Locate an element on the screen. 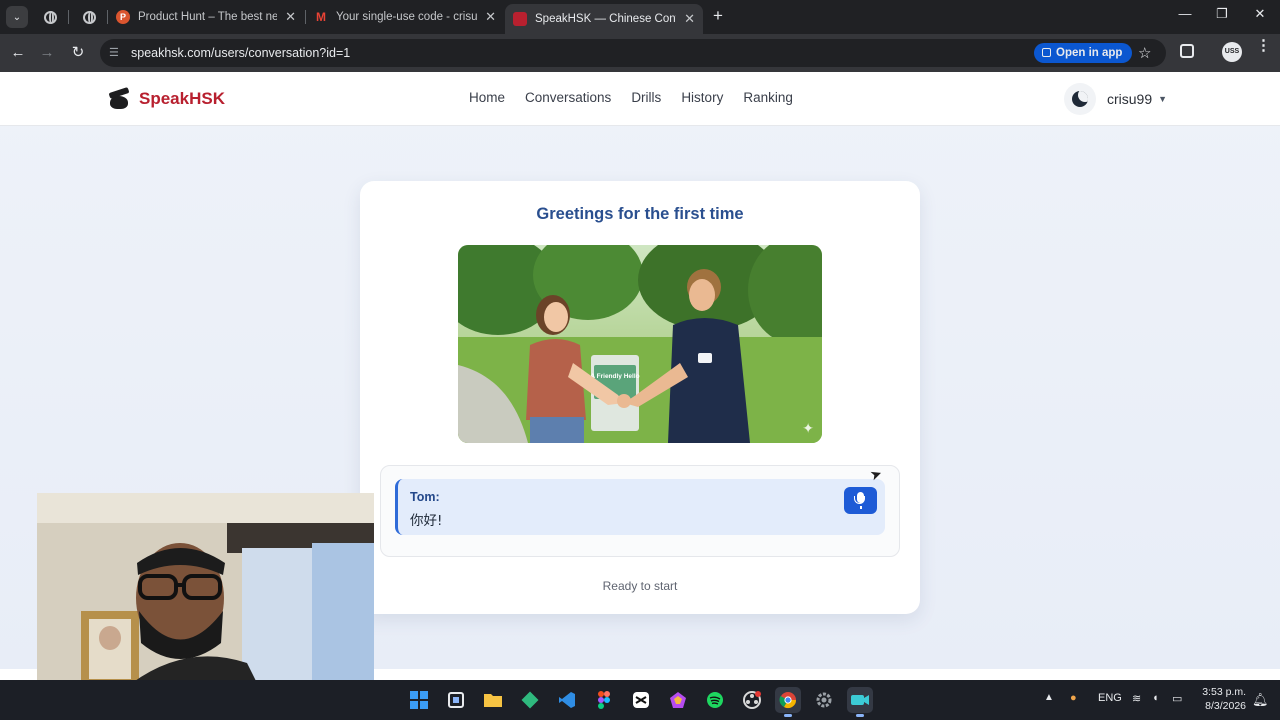  brand-link: SpeakHSK is located at coordinates (166, 98).